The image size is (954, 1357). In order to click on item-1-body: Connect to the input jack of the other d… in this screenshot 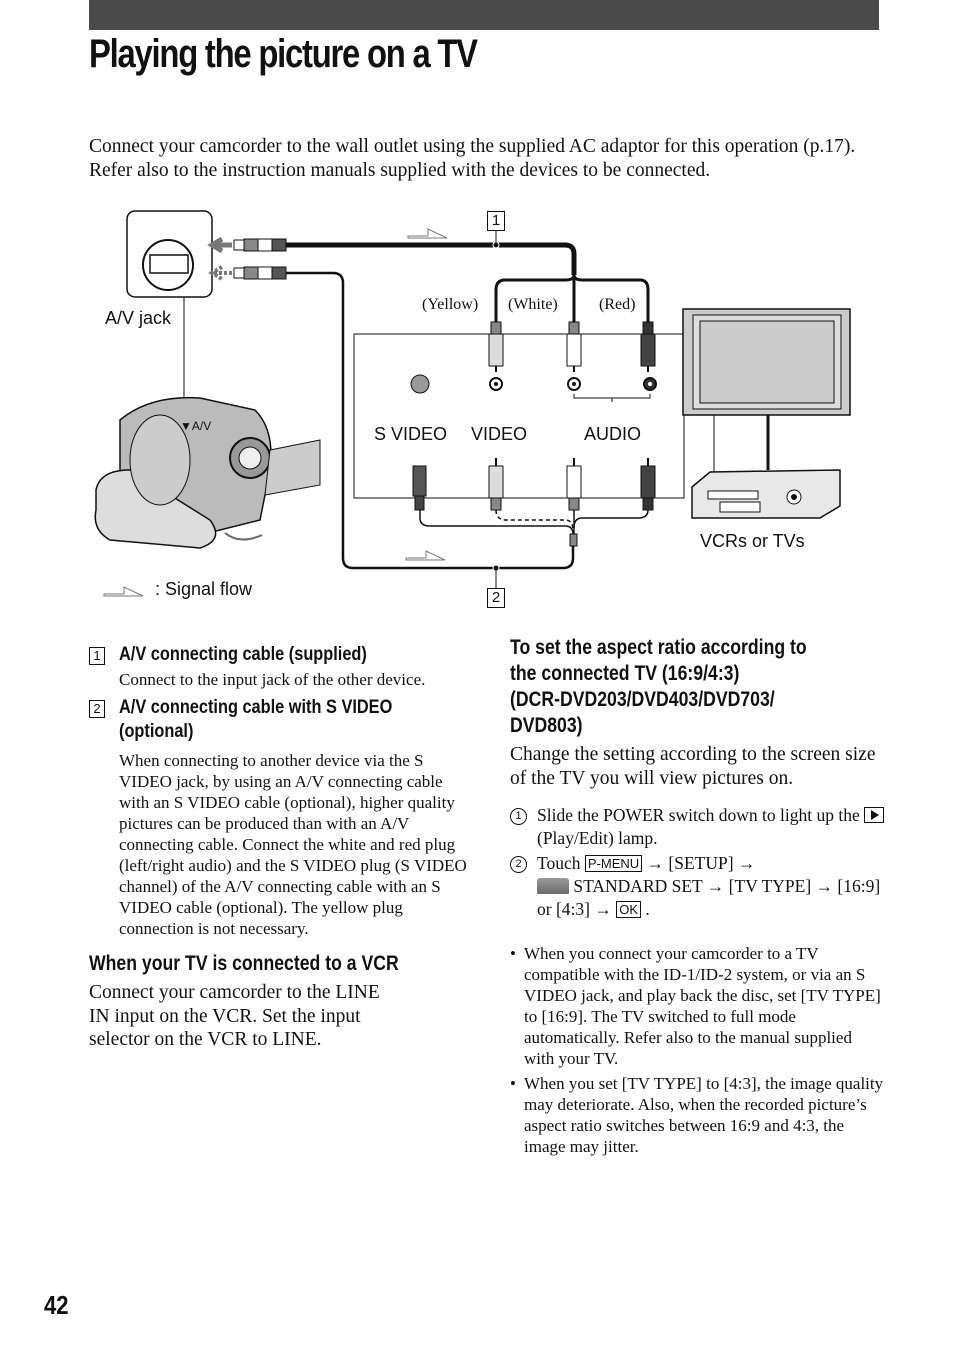, I will do `click(272, 679)`.